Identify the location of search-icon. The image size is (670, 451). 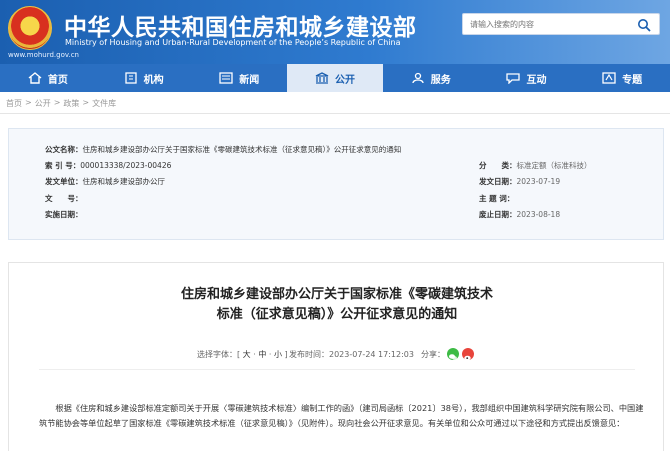
(645, 24).